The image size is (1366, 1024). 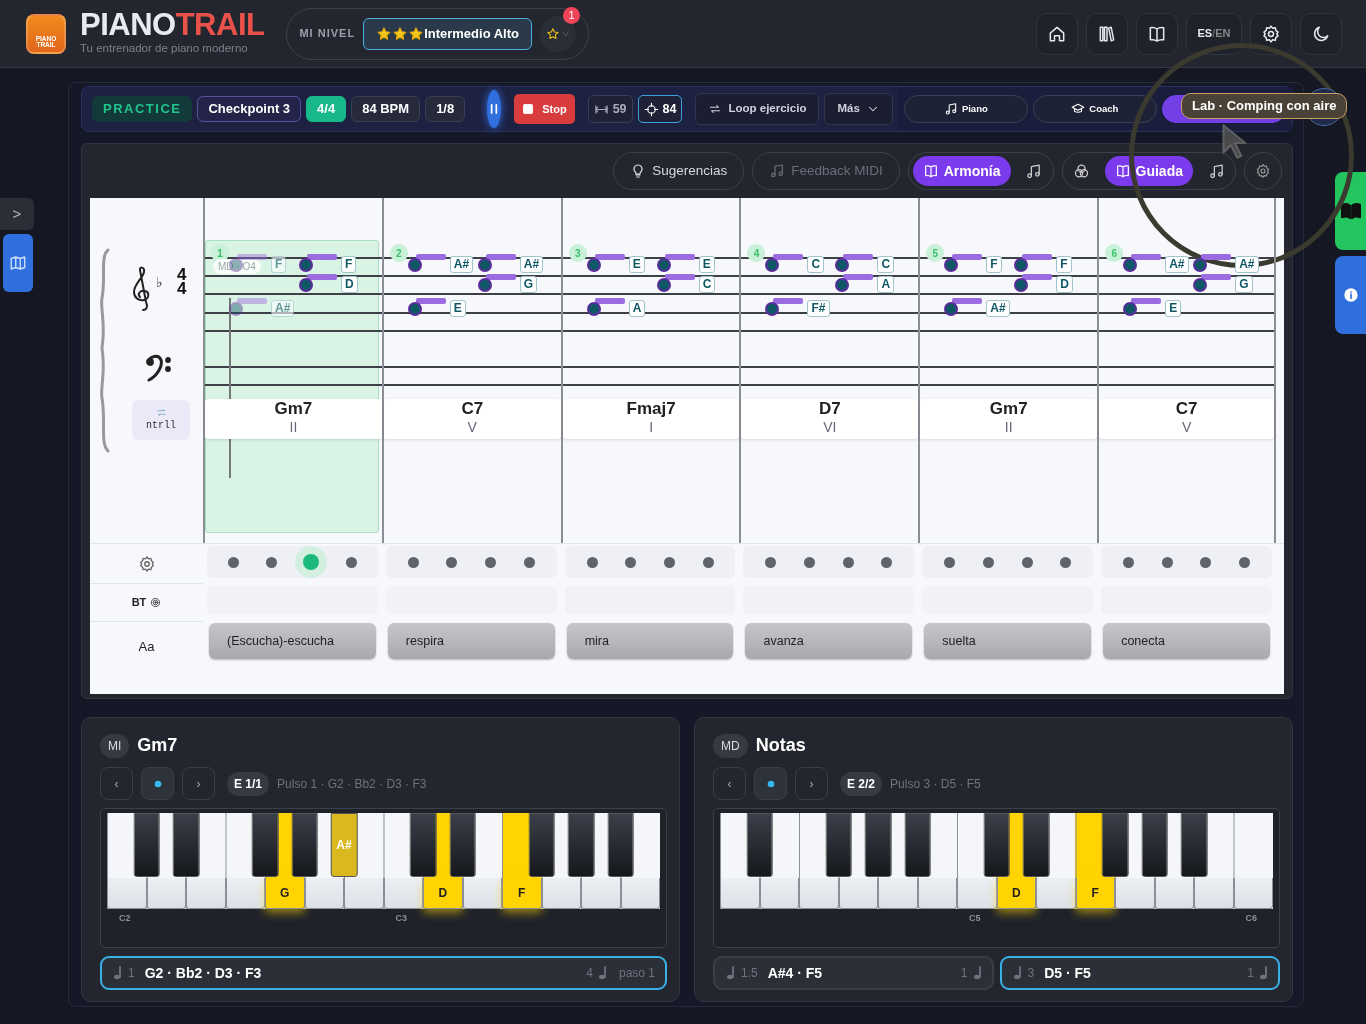 I want to click on quarter-note-icon, so click(x=730, y=973).